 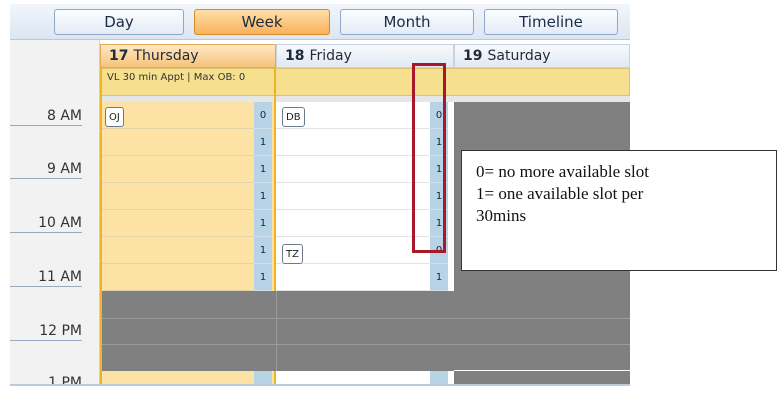 I want to click on appointment-chip-tz: TZ, so click(x=292, y=254).